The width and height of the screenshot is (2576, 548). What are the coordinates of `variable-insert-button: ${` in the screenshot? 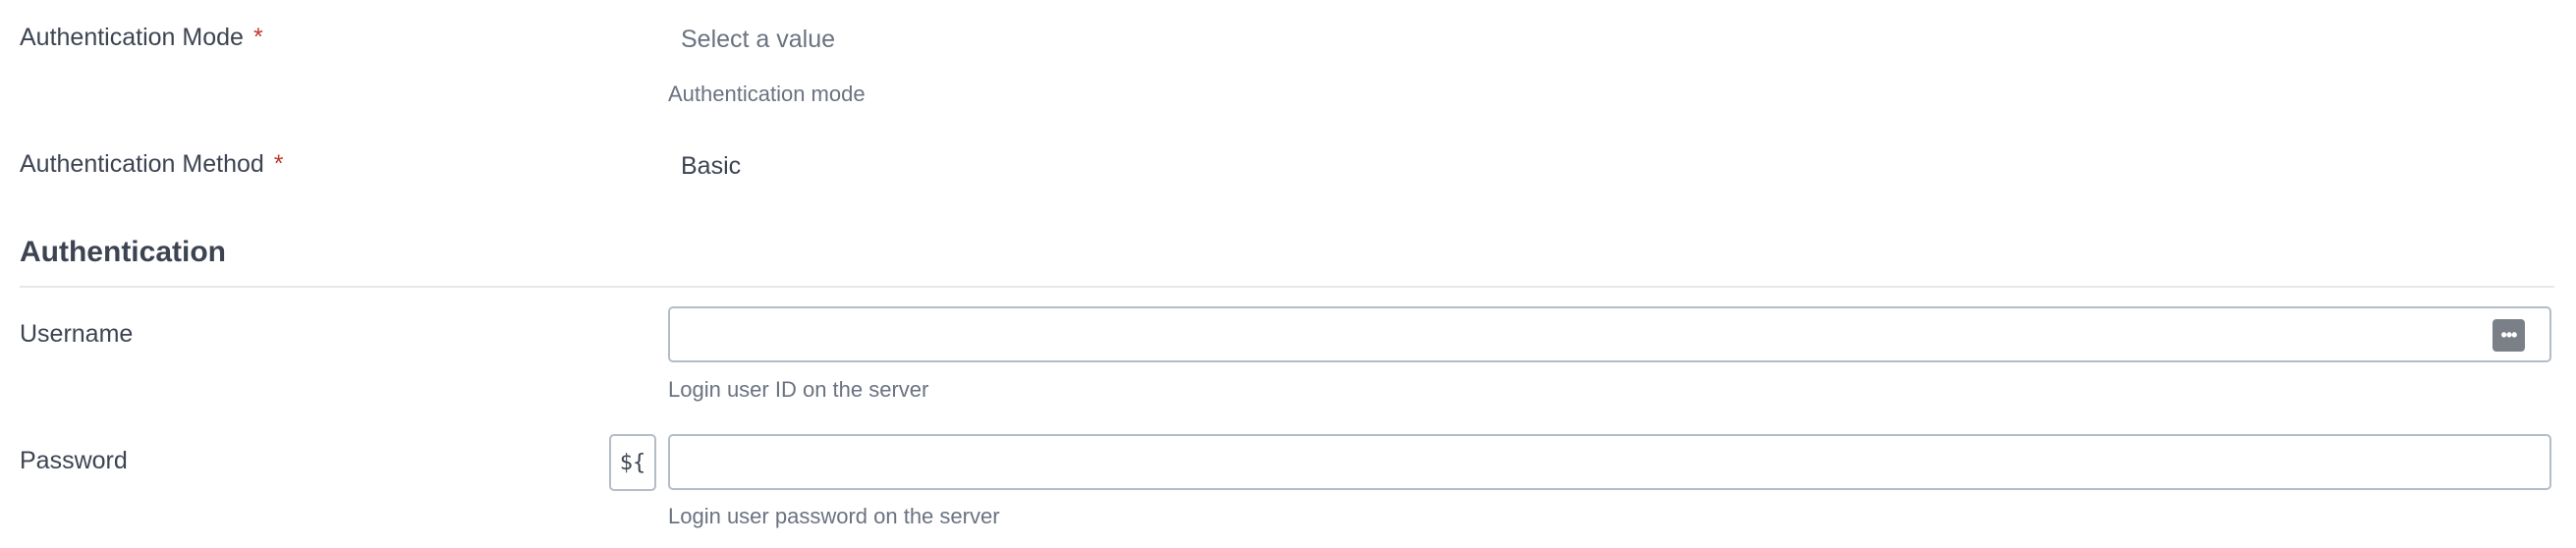 It's located at (632, 462).